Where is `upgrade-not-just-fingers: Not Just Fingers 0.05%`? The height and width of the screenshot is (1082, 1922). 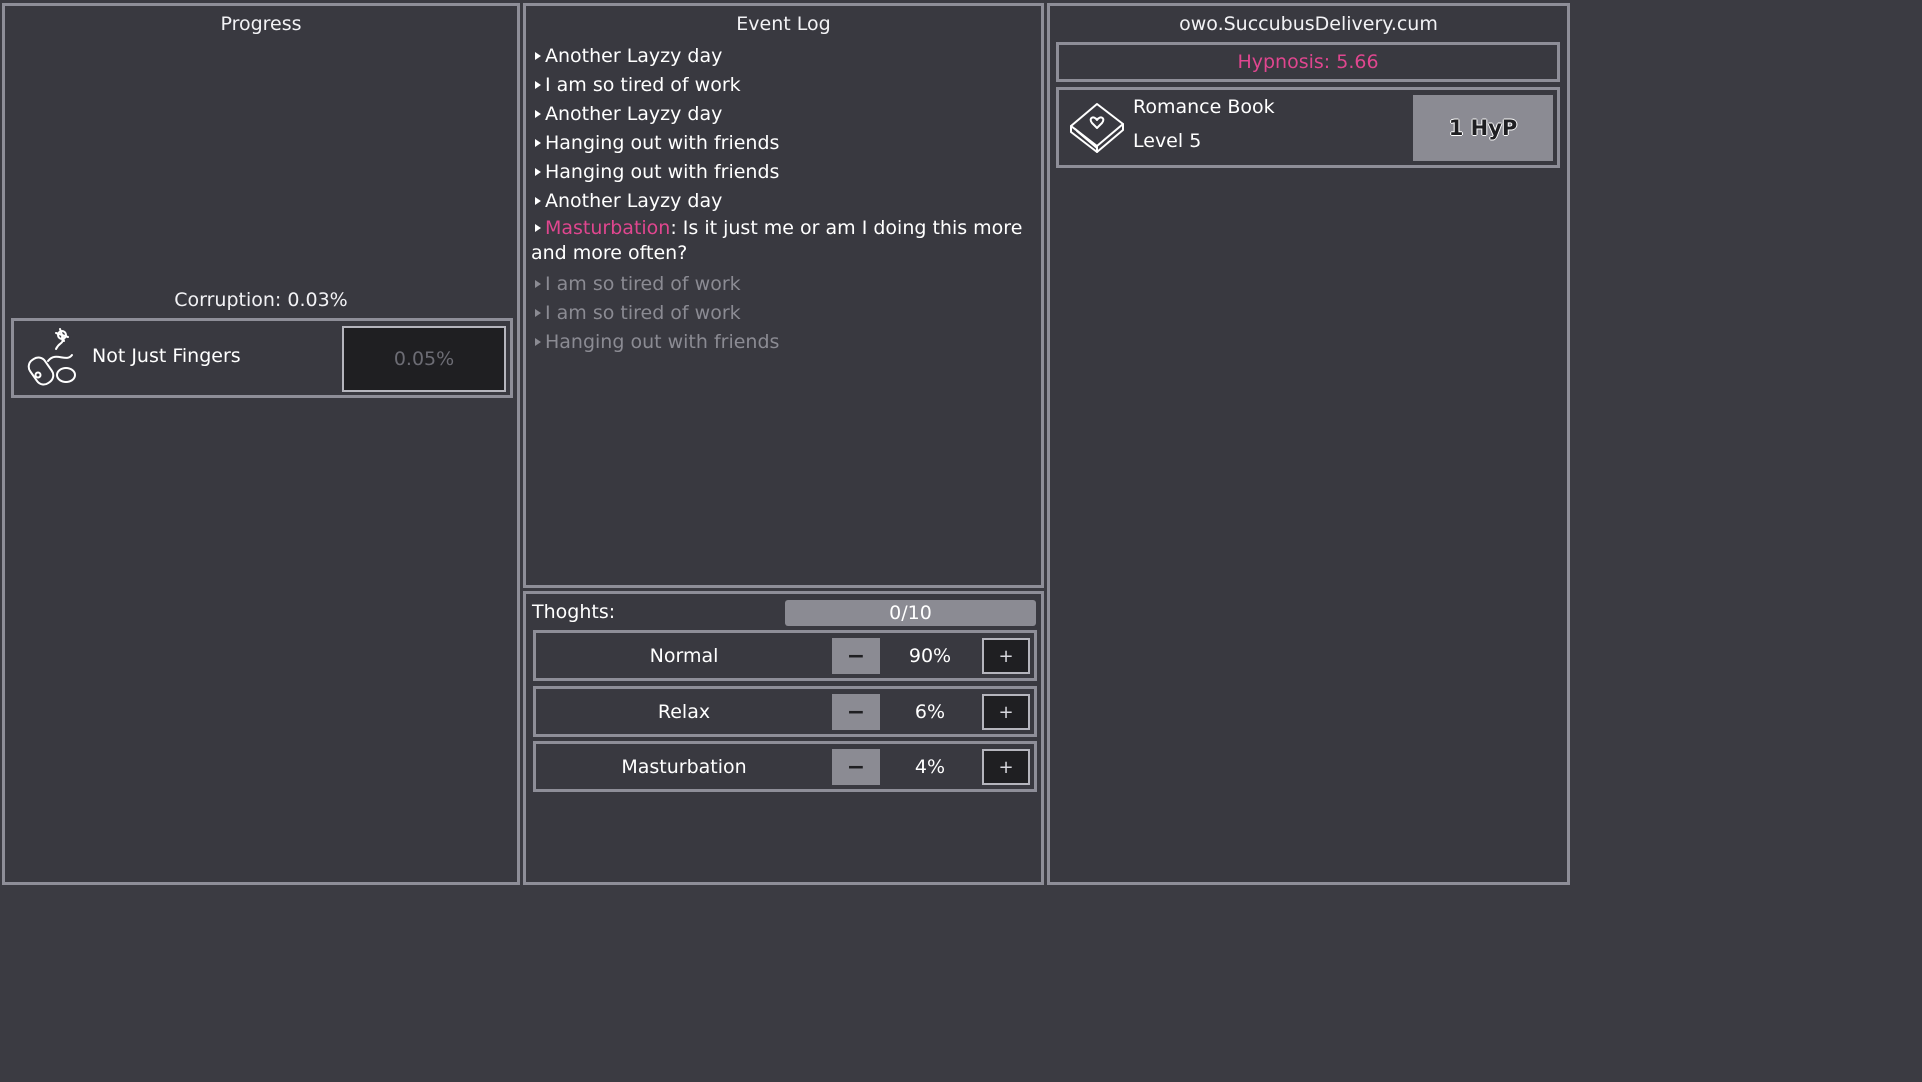 upgrade-not-just-fingers: Not Just Fingers 0.05% is located at coordinates (262, 358).